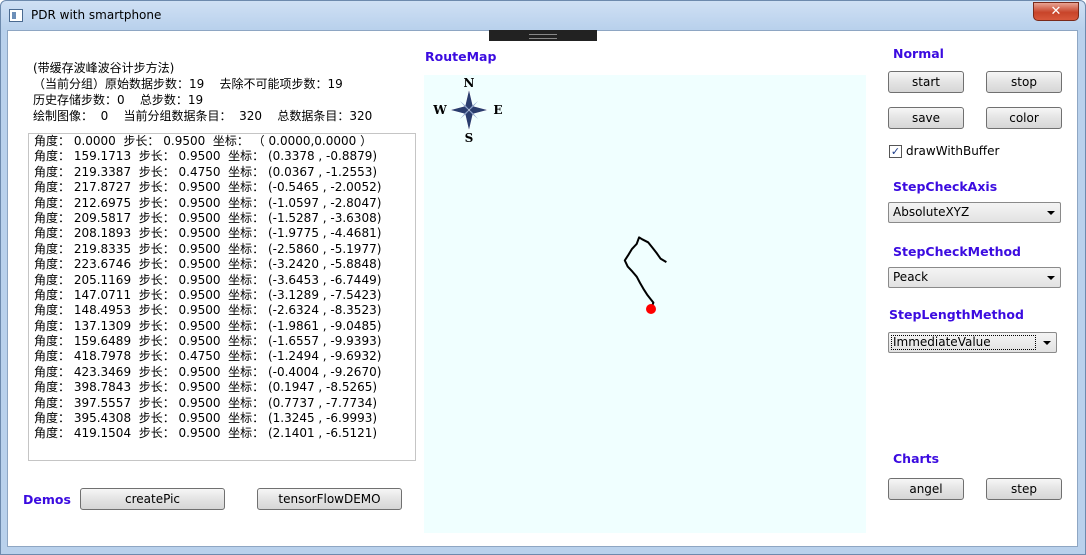  Describe the element at coordinates (945, 186) in the screenshot. I see `step-check-axis-label: StepCheckAxis` at that location.